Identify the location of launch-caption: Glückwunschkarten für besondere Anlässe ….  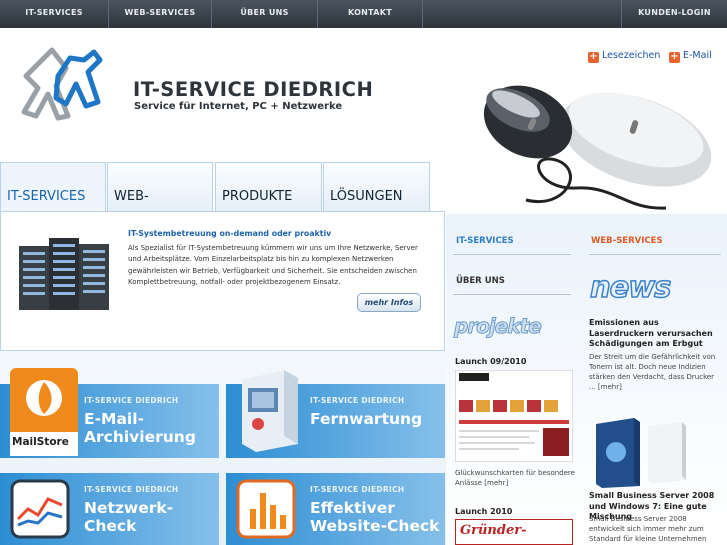
(517, 478).